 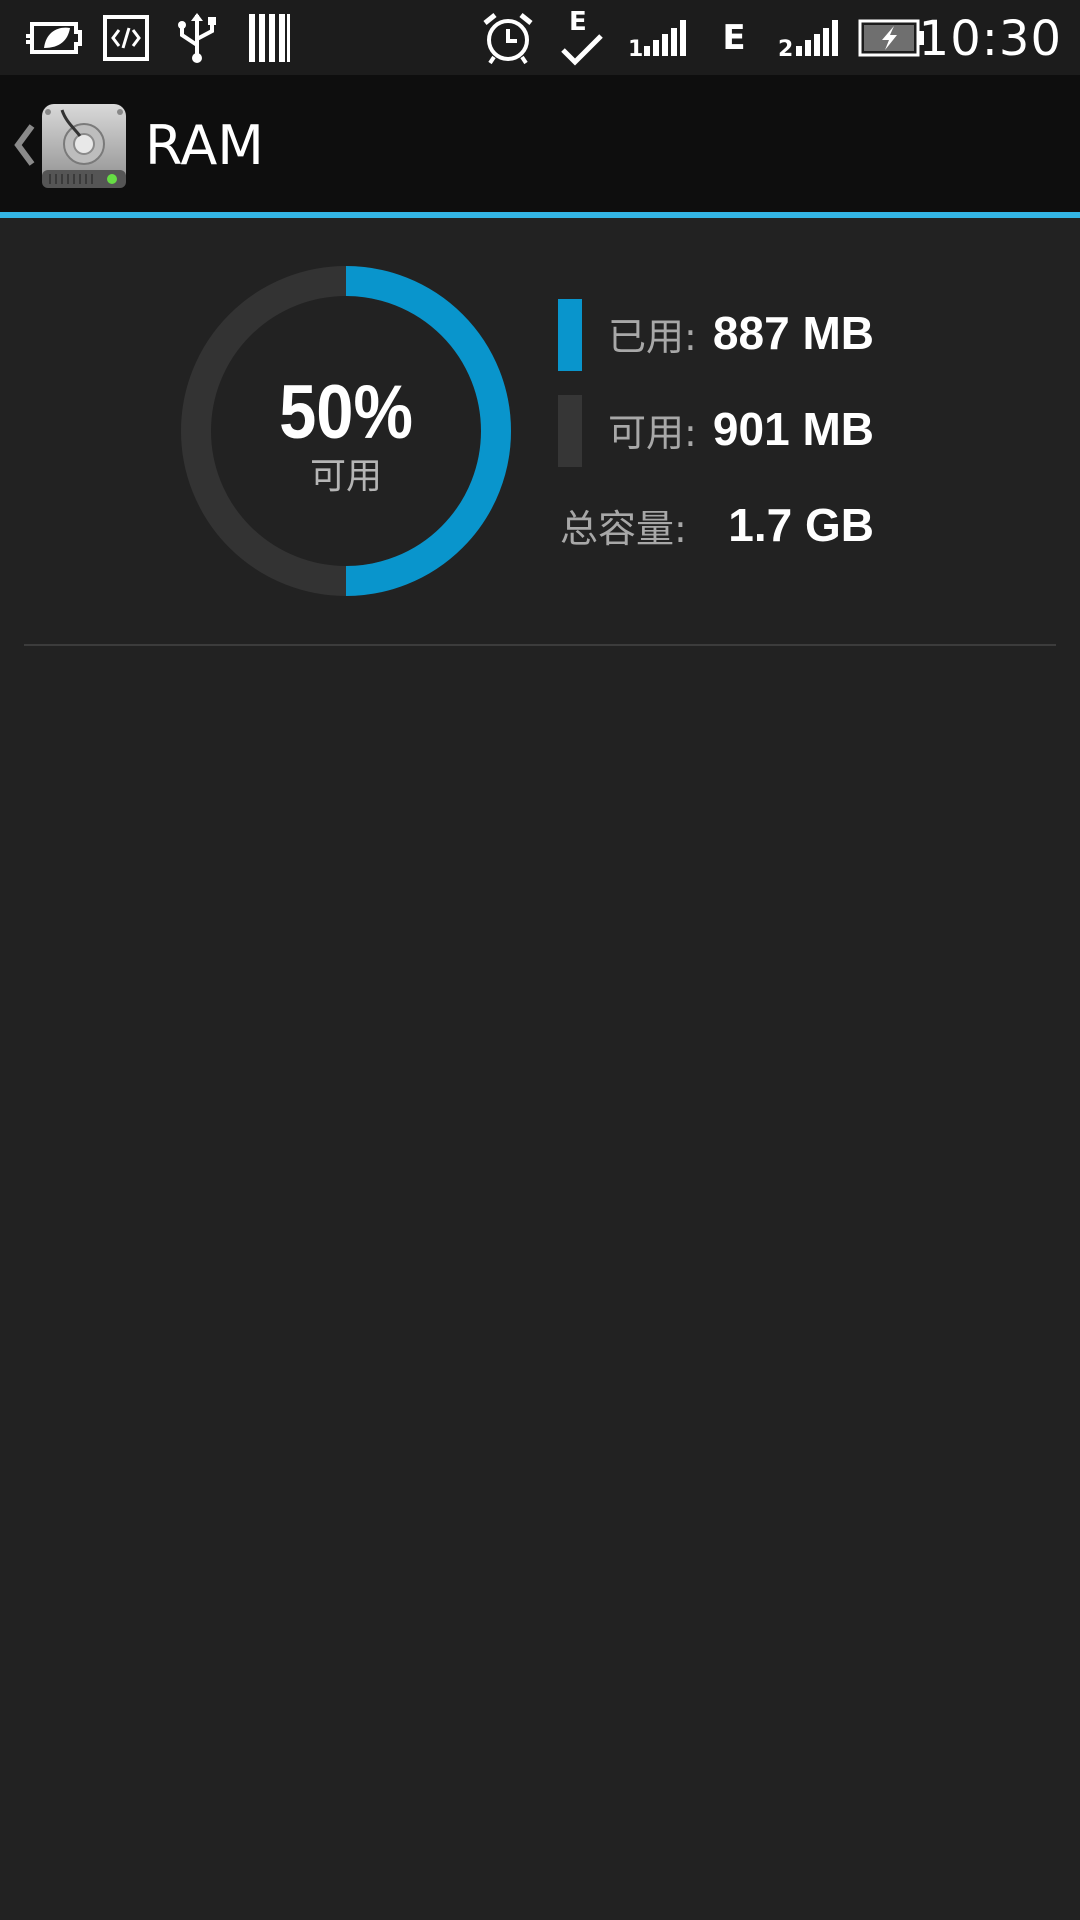 I want to click on edge-label: E, so click(x=734, y=37).